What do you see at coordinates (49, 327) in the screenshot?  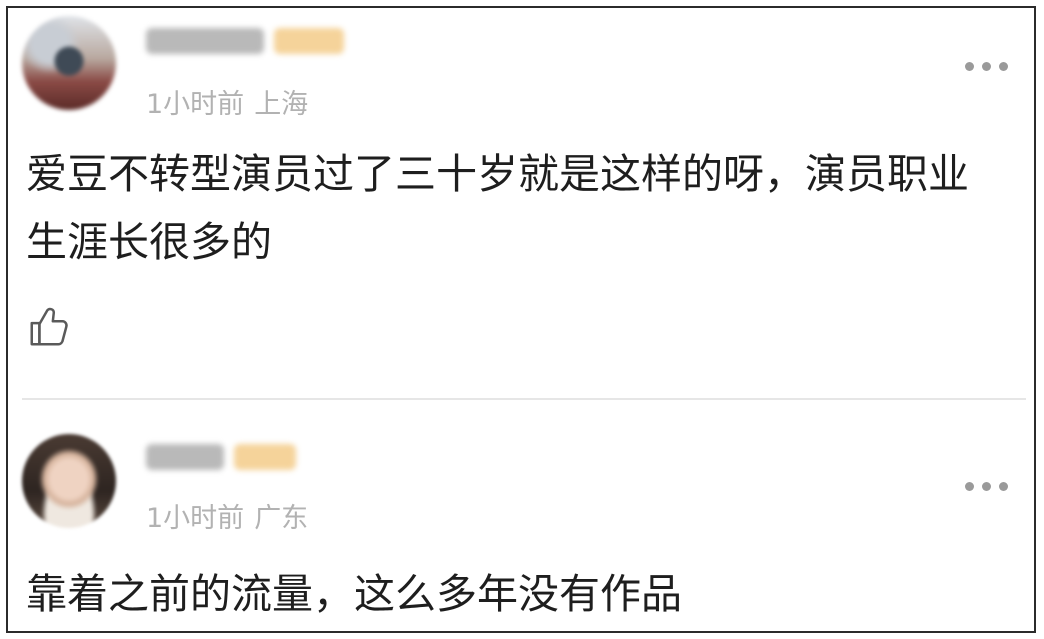 I see `thumbs-up-icon` at bounding box center [49, 327].